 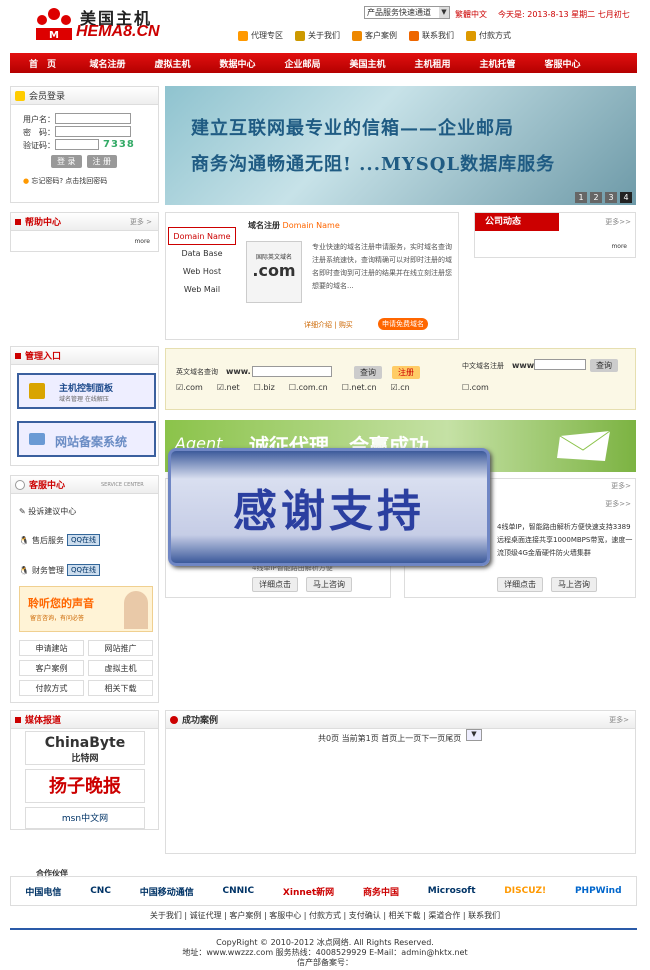 What do you see at coordinates (43, 357) in the screenshot?
I see `admin-title: 管理入口` at bounding box center [43, 357].